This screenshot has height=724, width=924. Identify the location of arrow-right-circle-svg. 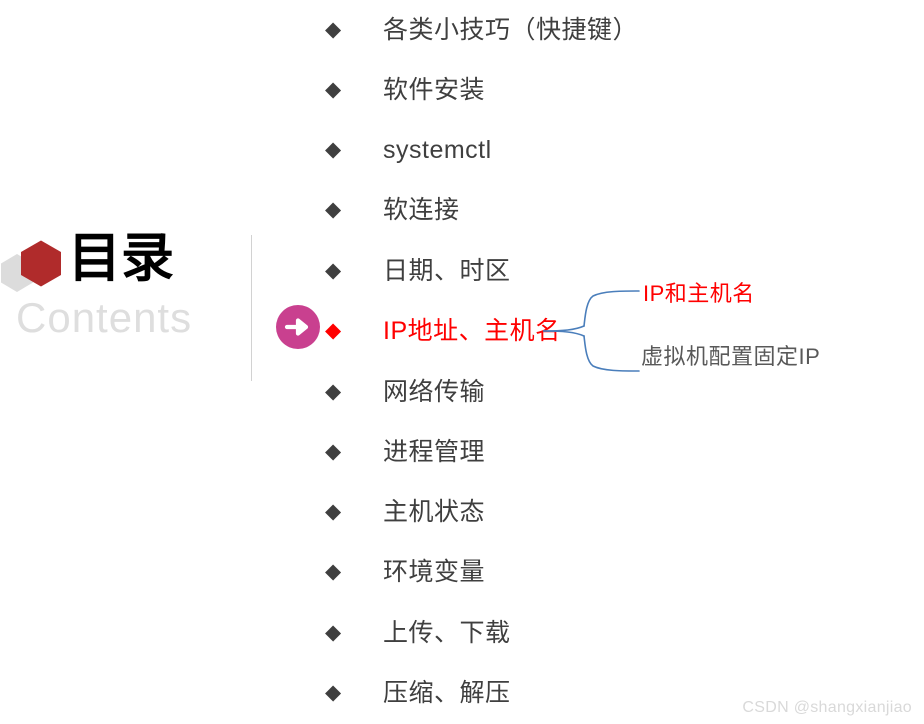
(298, 327).